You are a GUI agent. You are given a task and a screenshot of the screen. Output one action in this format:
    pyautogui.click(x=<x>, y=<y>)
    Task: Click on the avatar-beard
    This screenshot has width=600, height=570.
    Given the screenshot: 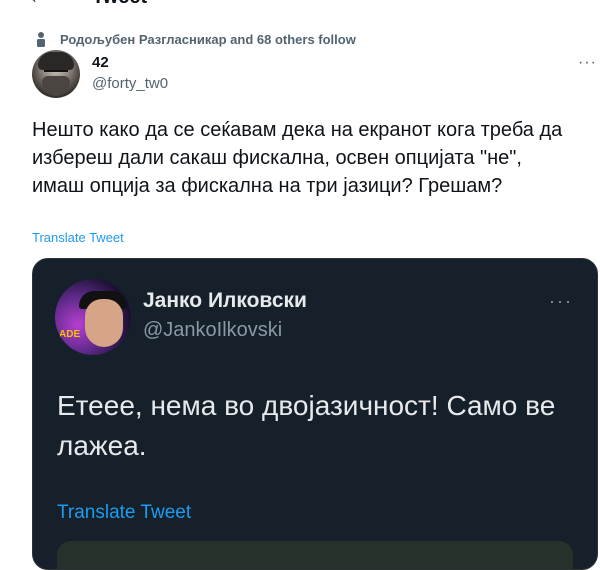 What is the action you would take?
    pyautogui.click(x=56, y=86)
    